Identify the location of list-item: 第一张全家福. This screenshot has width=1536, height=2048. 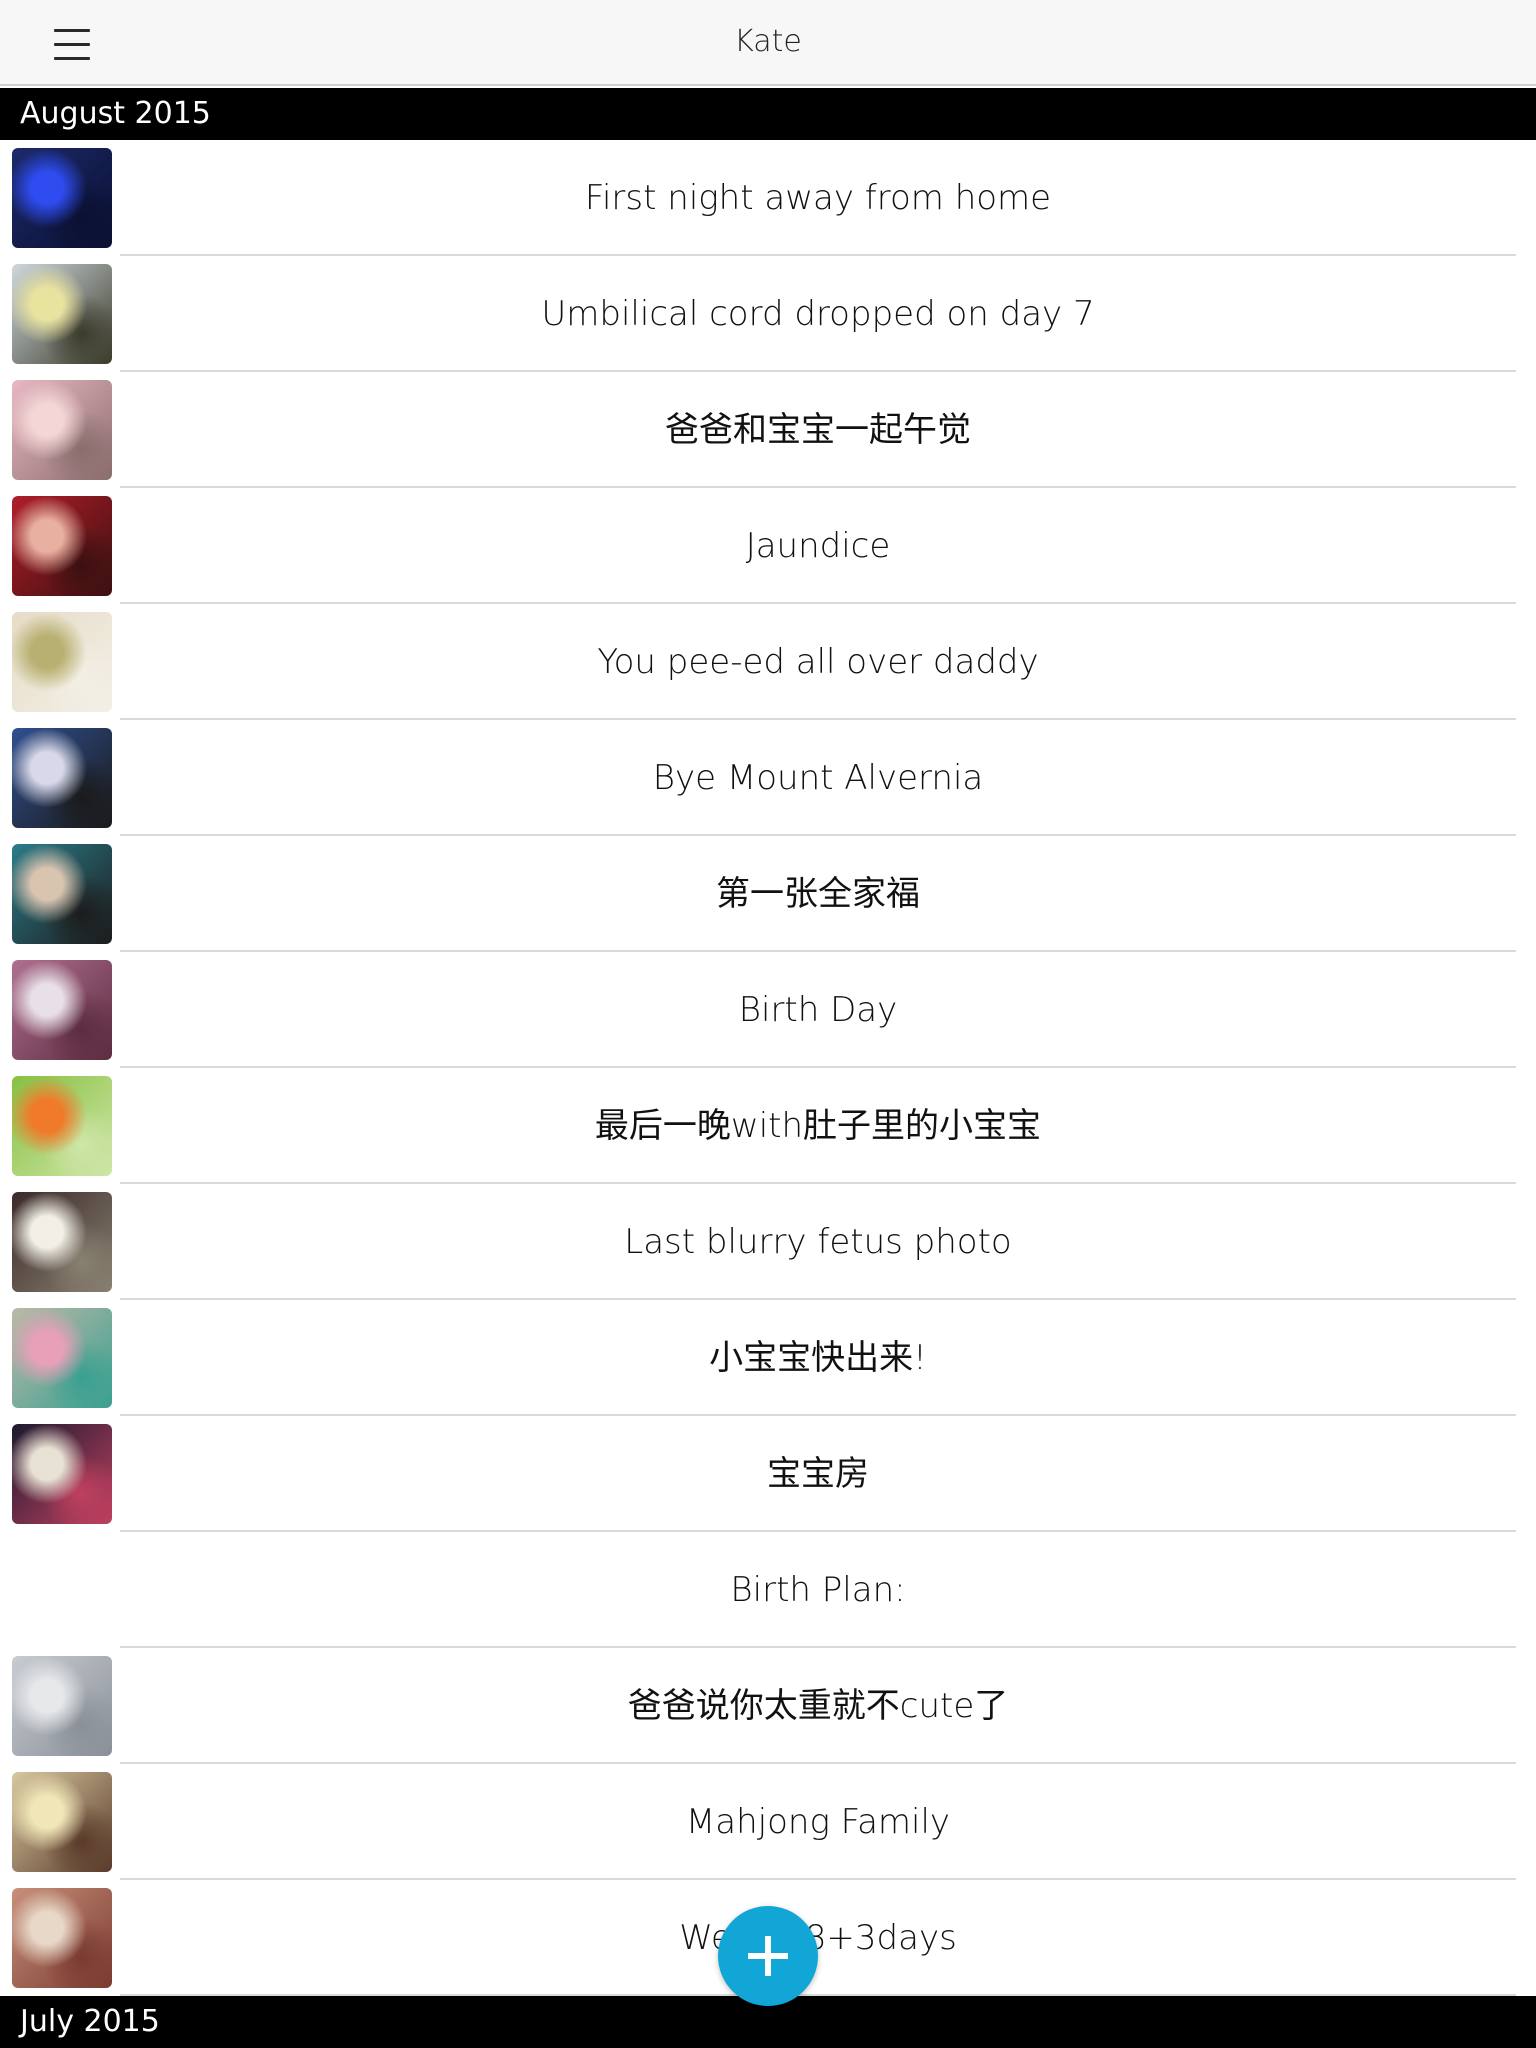
(768, 894).